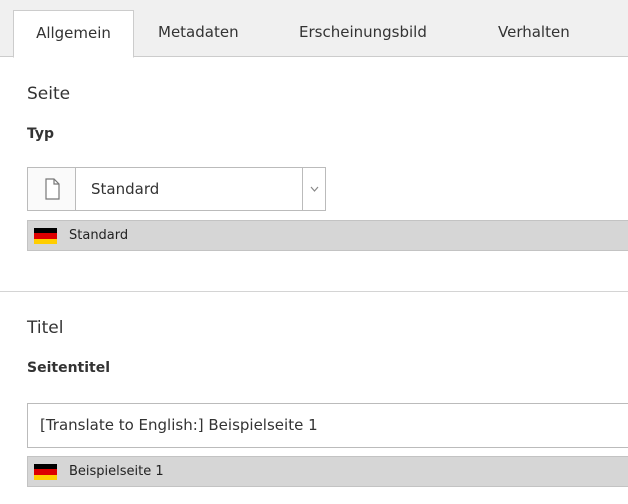  What do you see at coordinates (73, 34) in the screenshot?
I see `tab-allgemein: Allgemein` at bounding box center [73, 34].